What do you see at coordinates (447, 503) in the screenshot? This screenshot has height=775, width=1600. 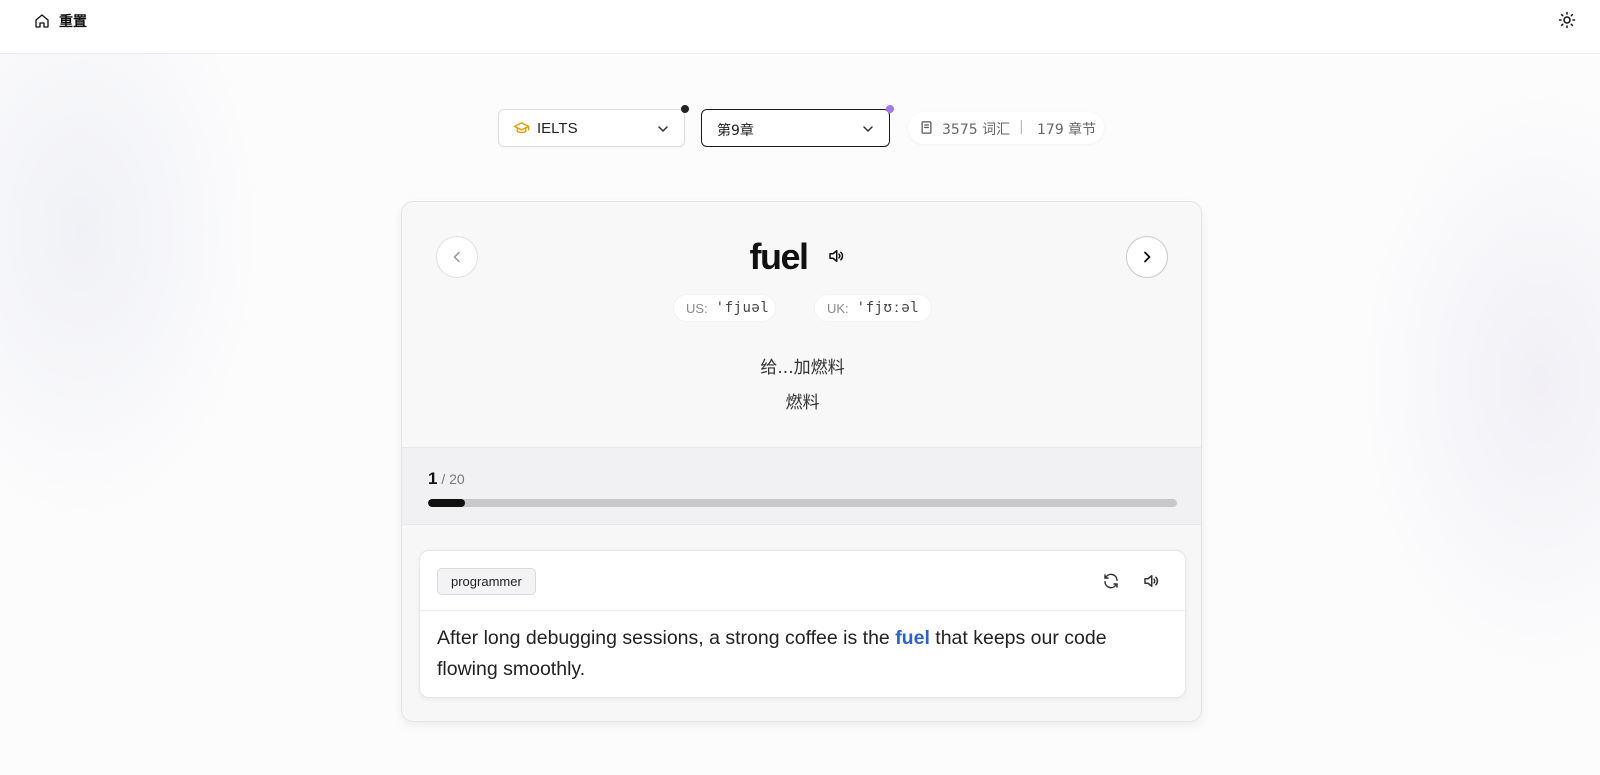 I see `progress-bar-fill` at bounding box center [447, 503].